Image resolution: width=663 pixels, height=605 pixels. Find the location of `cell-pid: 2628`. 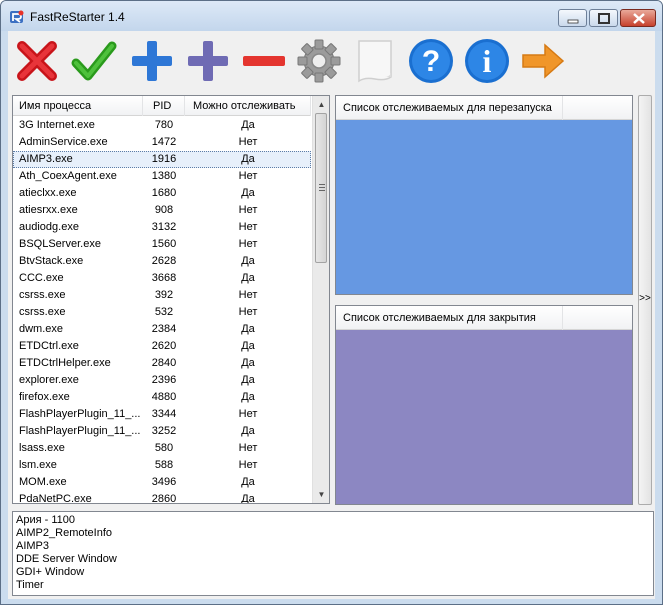

cell-pid: 2628 is located at coordinates (164, 261).